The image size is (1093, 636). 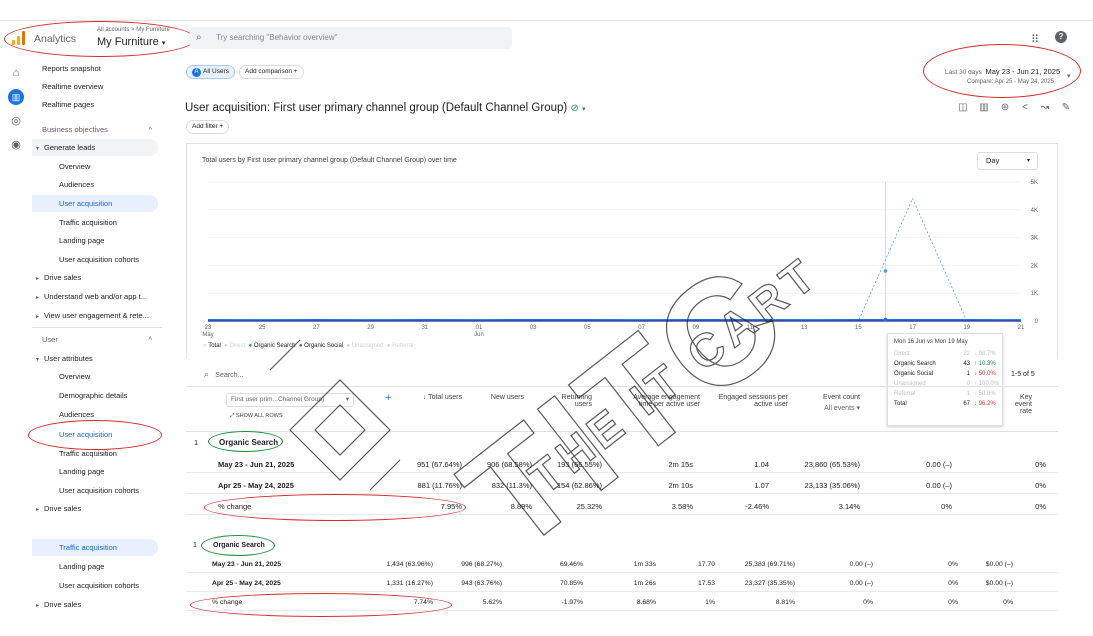 I want to click on insights-icon: ⊛, so click(x=1005, y=108).